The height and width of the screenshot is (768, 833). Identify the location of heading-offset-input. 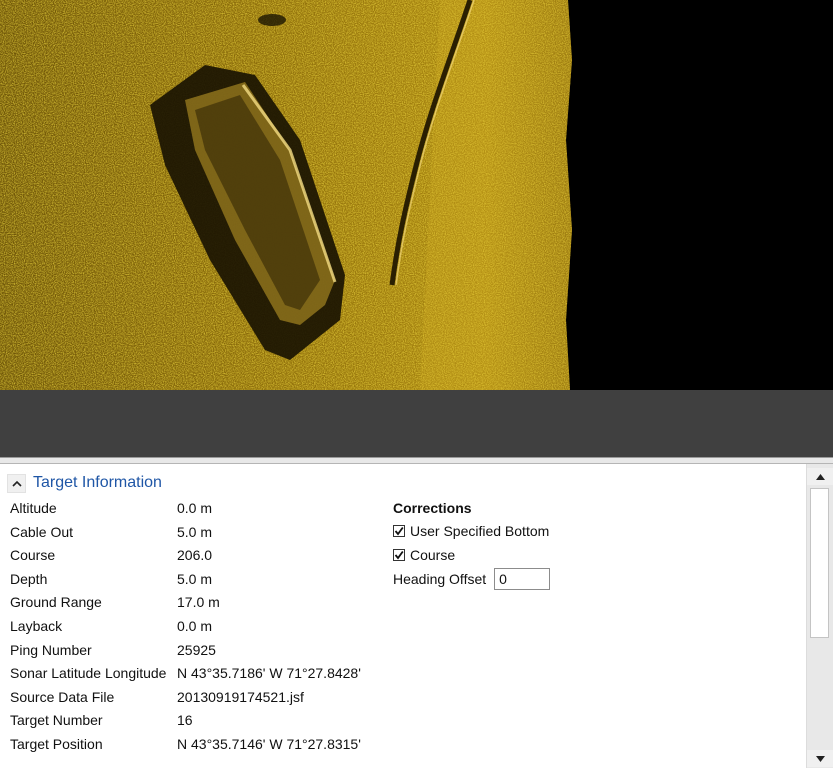
(522, 579).